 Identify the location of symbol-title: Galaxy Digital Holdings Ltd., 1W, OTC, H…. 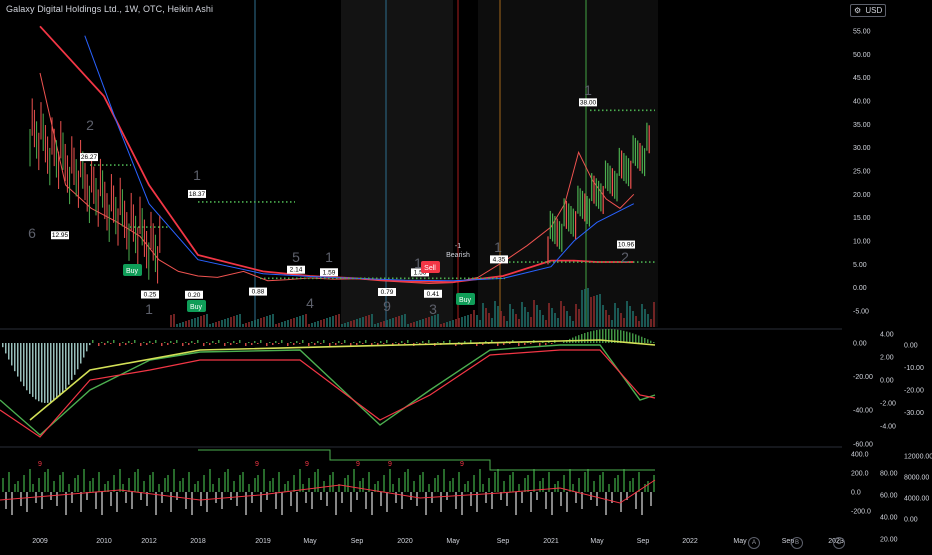
(109, 9).